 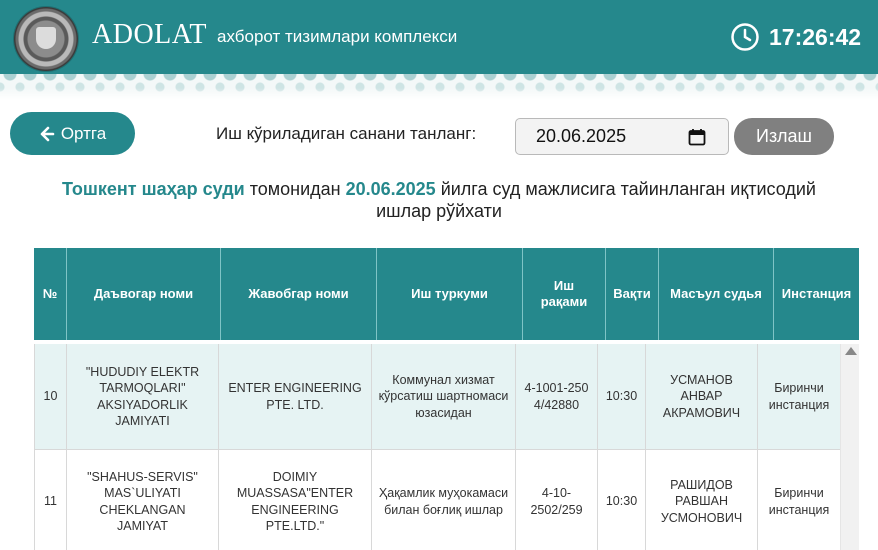 What do you see at coordinates (295, 396) in the screenshot?
I see `cell-defendant: ENTER ENGINEERING PTE. LTD.` at bounding box center [295, 396].